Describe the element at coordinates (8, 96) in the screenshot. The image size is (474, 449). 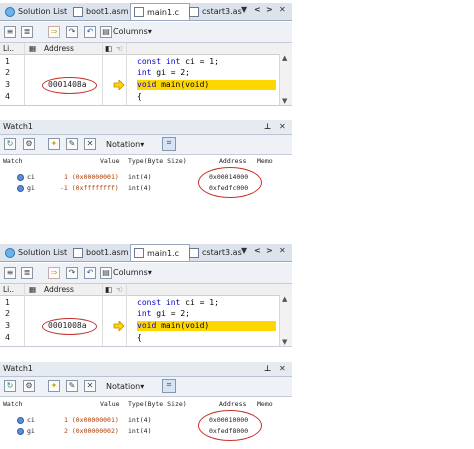
I see `line-number: 4` at that location.